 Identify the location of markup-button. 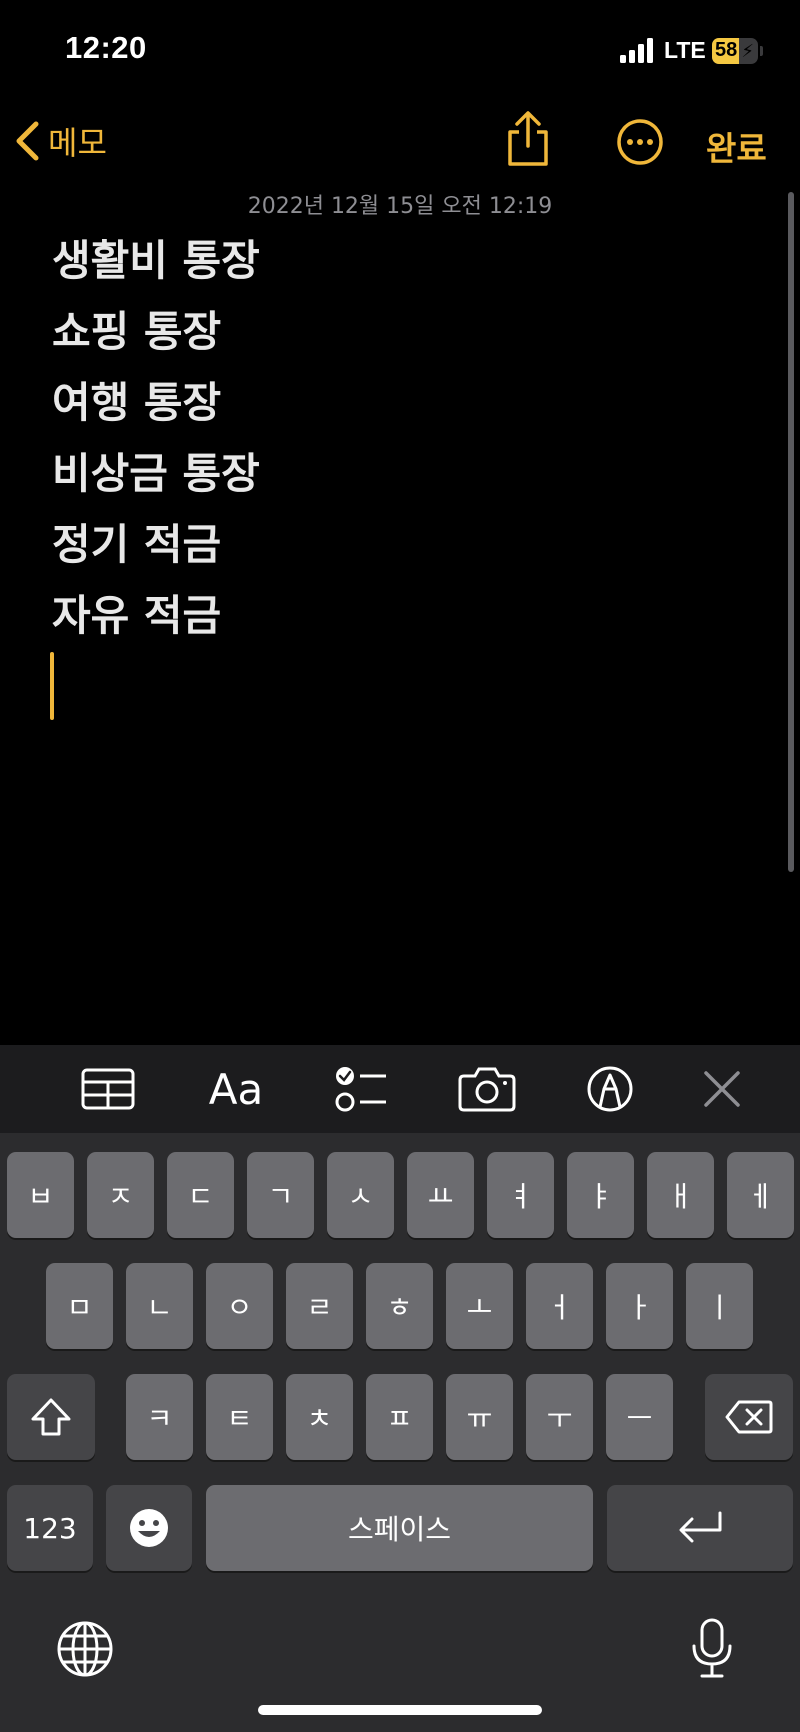
(610, 1089).